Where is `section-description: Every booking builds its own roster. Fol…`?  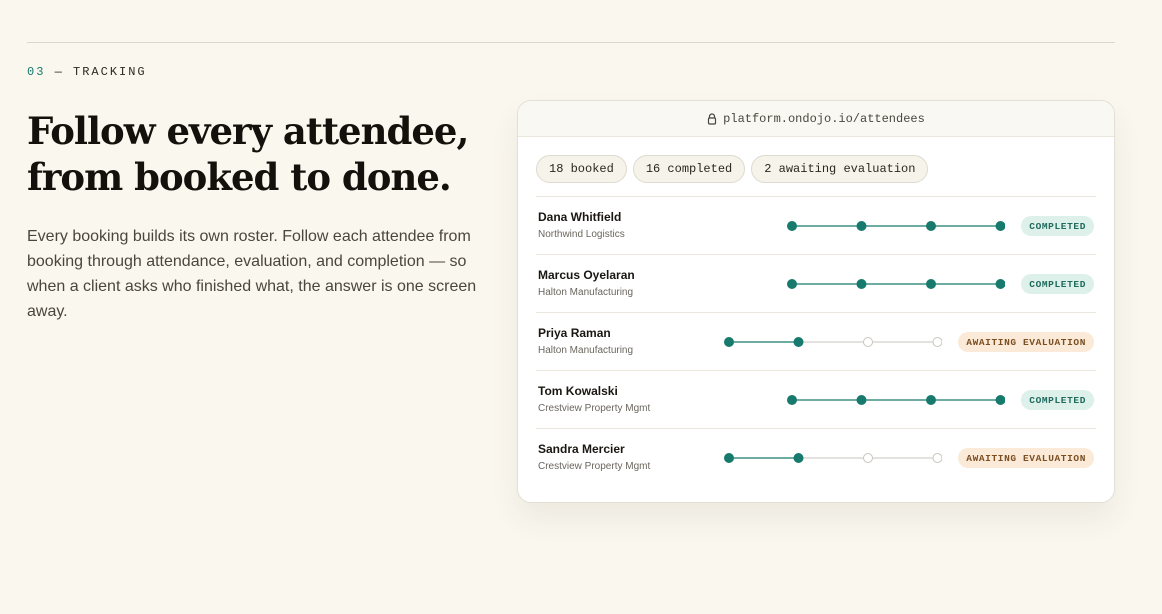 section-description: Every booking builds its own roster. Fol… is located at coordinates (252, 274).